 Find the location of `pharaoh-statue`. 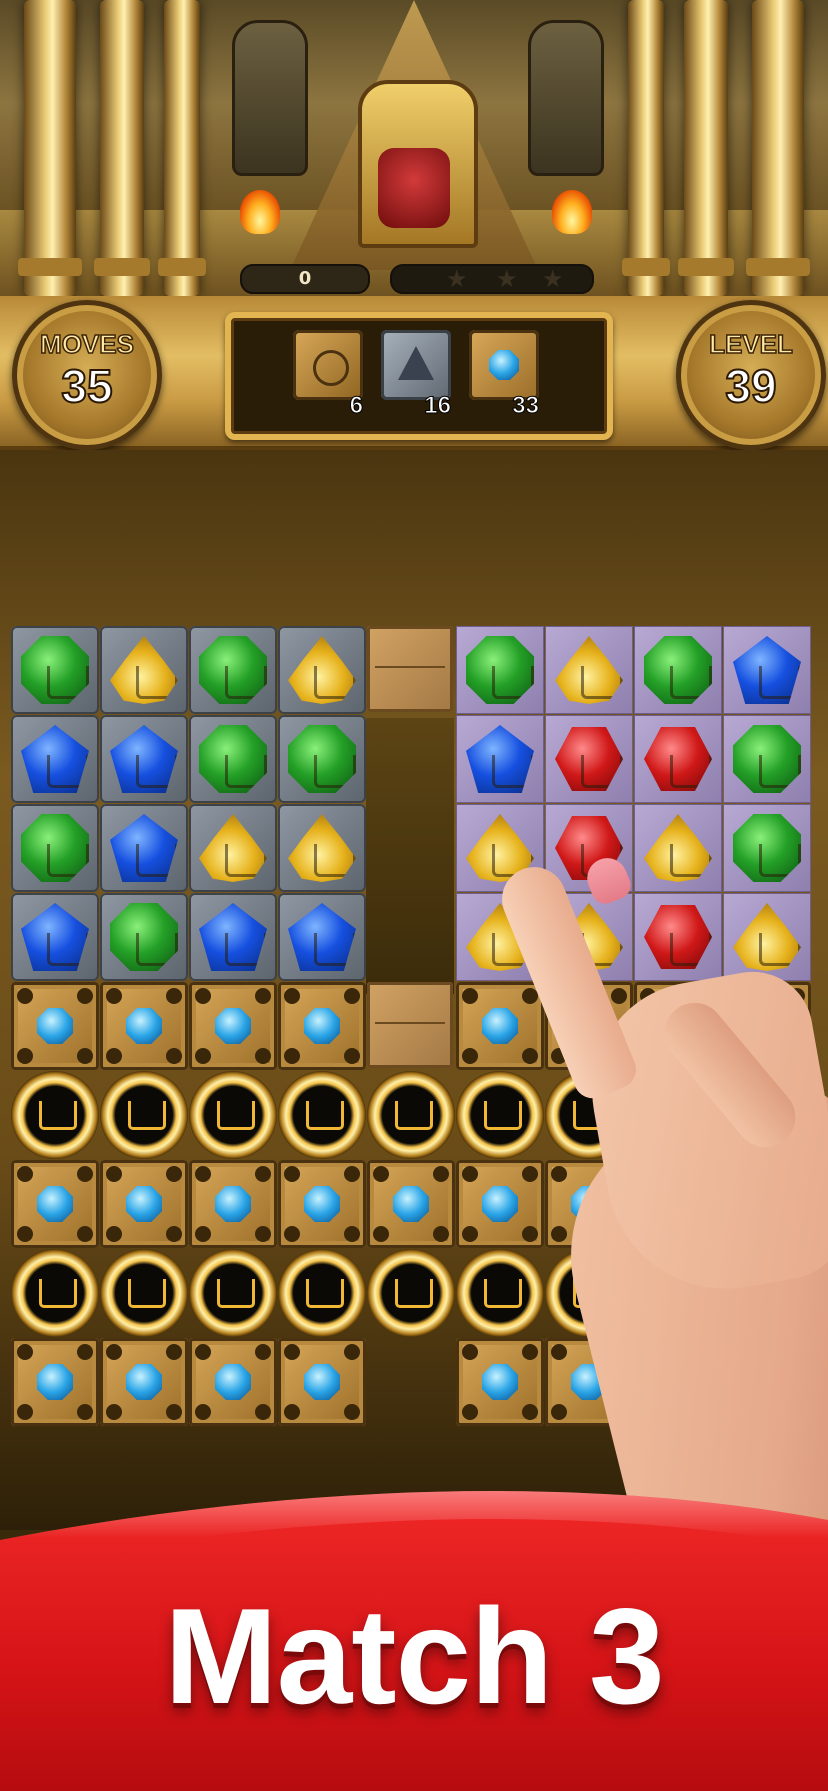

pharaoh-statue is located at coordinates (270, 98).